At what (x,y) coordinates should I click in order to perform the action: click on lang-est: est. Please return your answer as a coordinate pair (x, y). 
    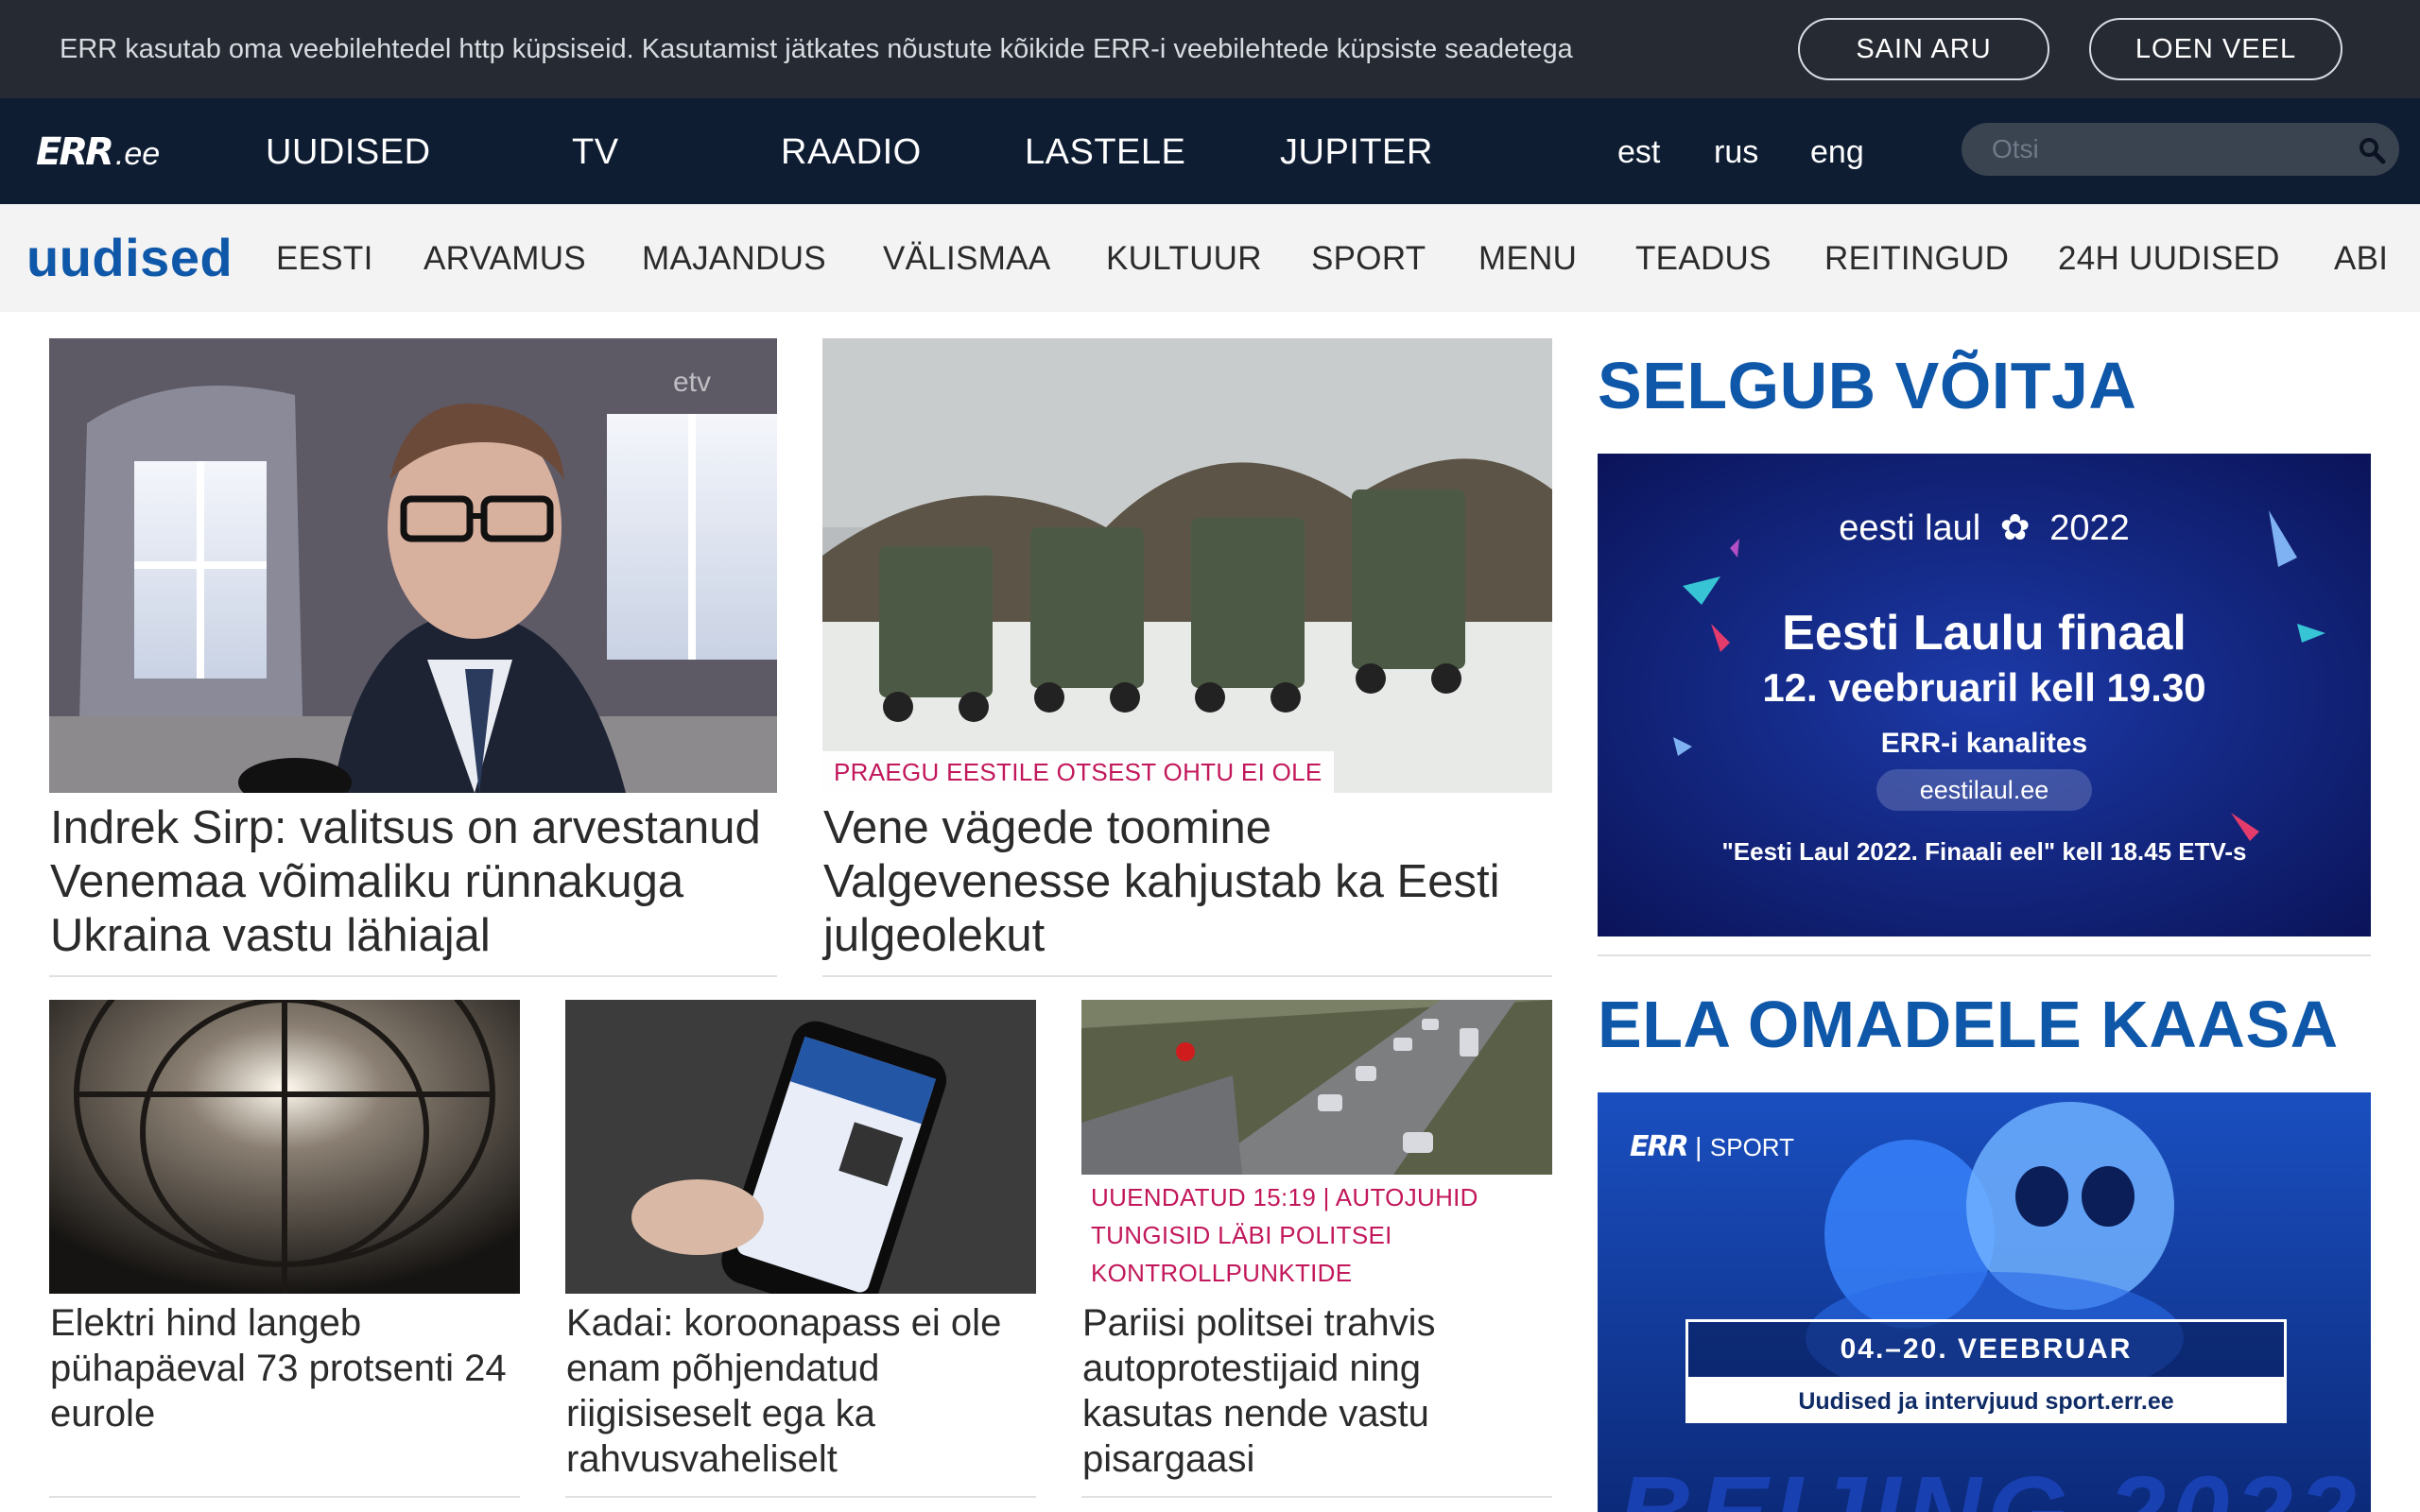
    Looking at the image, I should click on (1638, 152).